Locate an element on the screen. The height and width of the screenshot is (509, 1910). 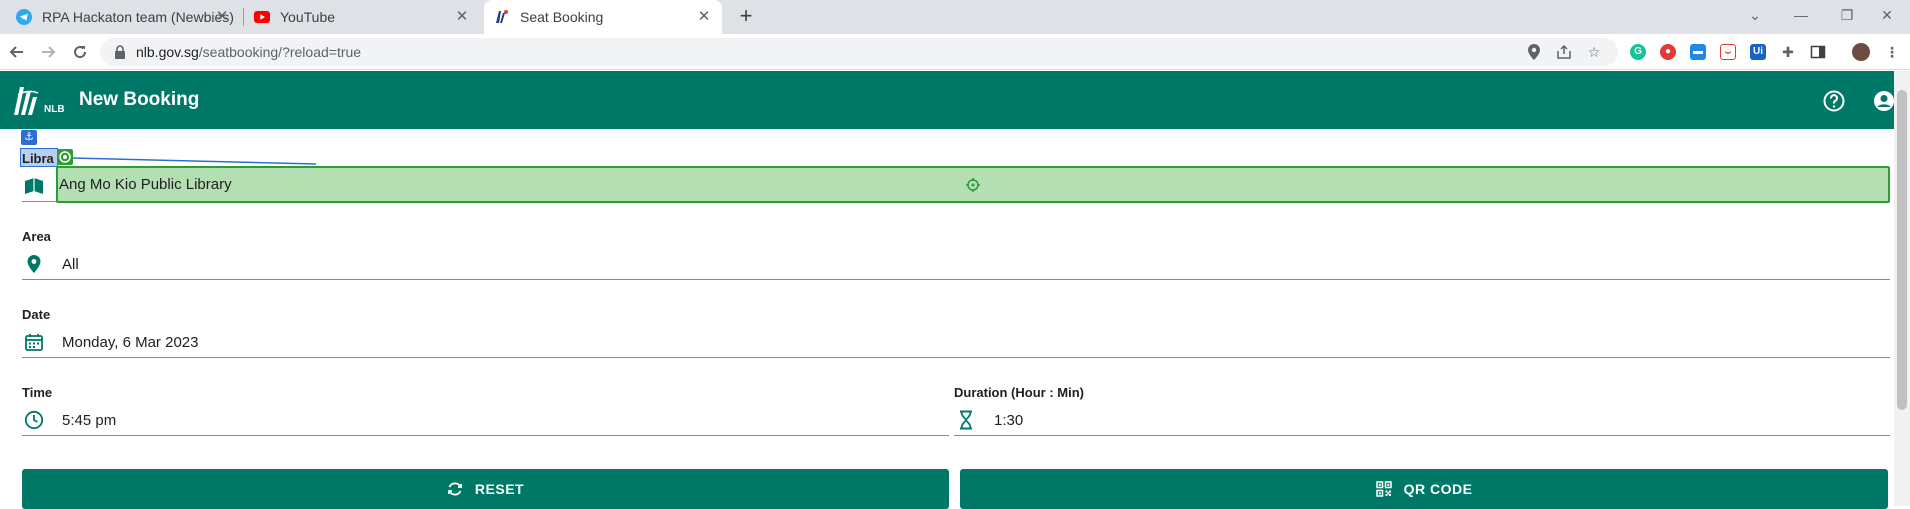
clock-icon is located at coordinates (34, 420).